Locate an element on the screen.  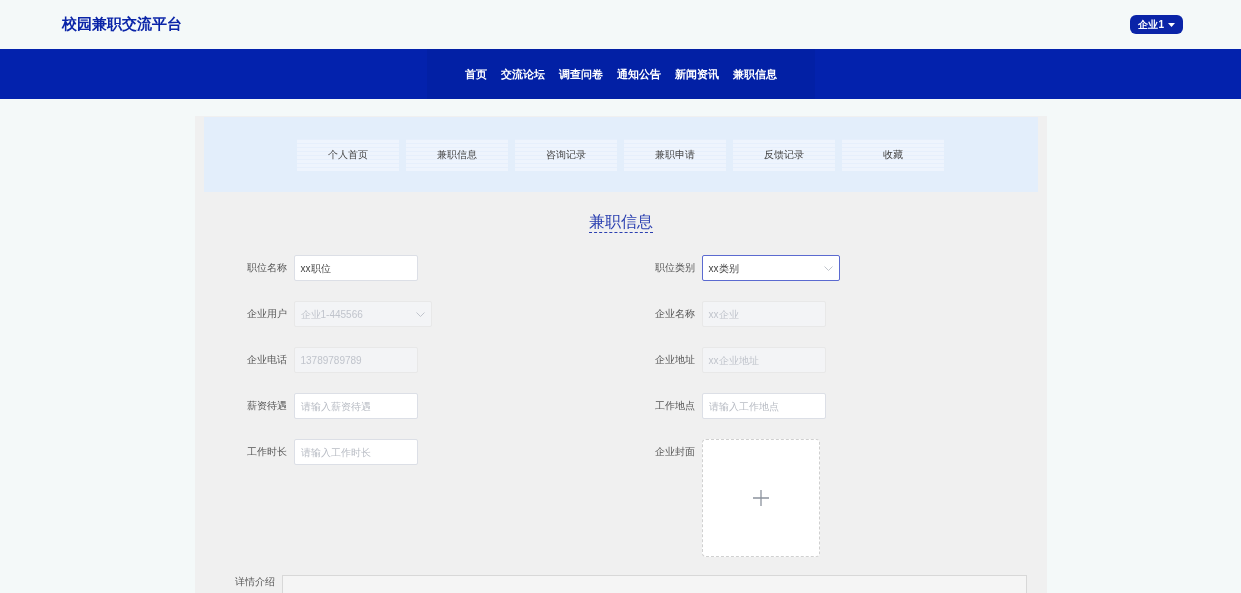
tab: 收藏 is located at coordinates (893, 154).